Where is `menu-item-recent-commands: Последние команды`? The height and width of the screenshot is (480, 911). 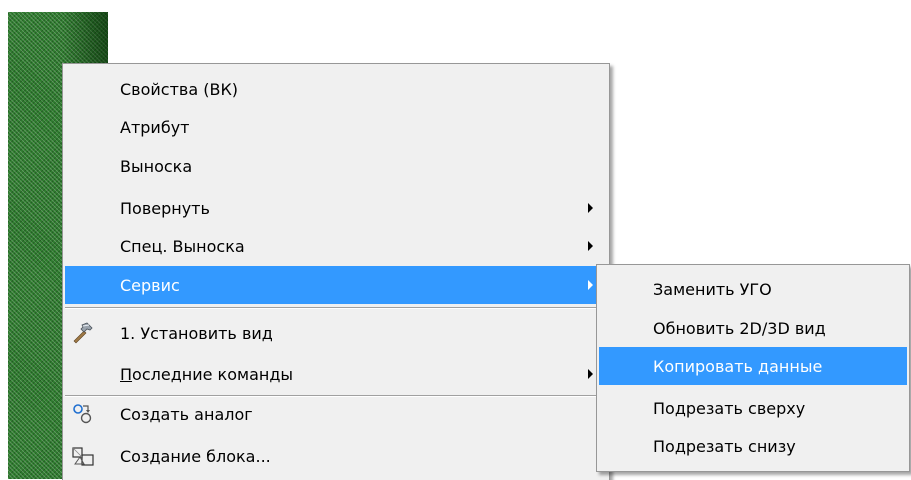 menu-item-recent-commands: Последние команды is located at coordinates (336, 374).